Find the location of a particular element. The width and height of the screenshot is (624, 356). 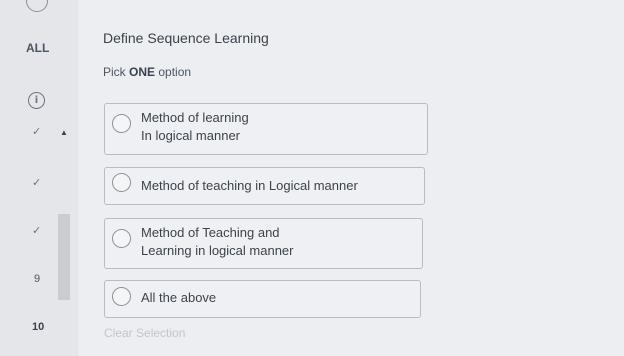

option-label: Method of learning In logical manner is located at coordinates (195, 126).